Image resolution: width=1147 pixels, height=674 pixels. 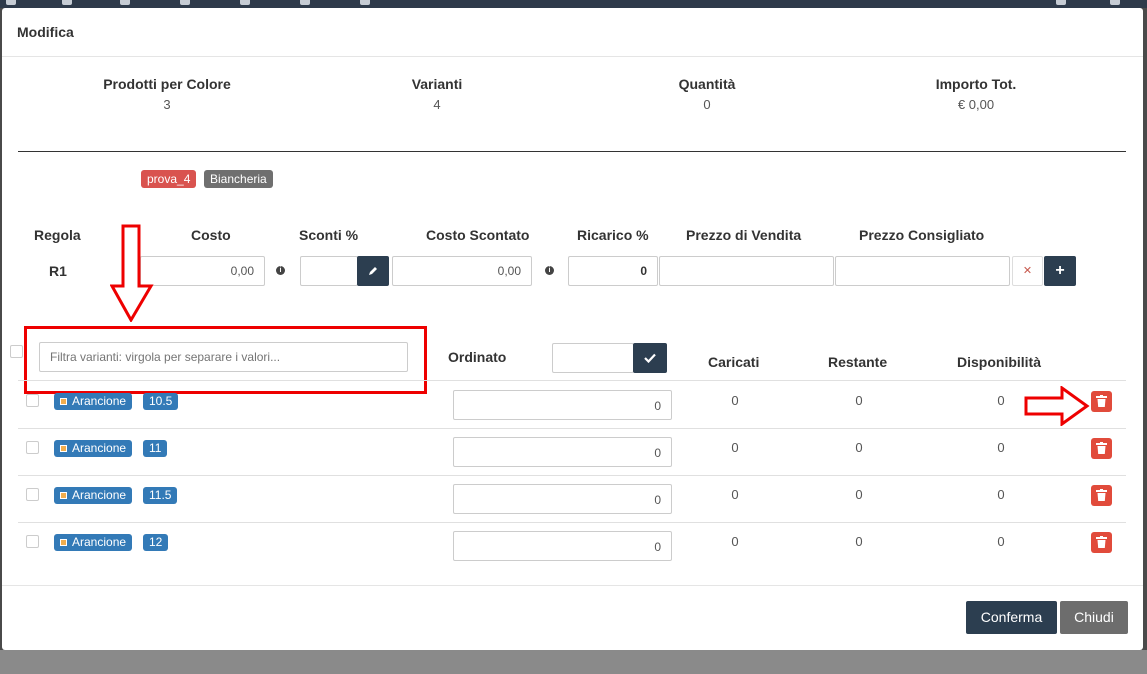 I want to click on header-restante: Restante, so click(x=858, y=362).